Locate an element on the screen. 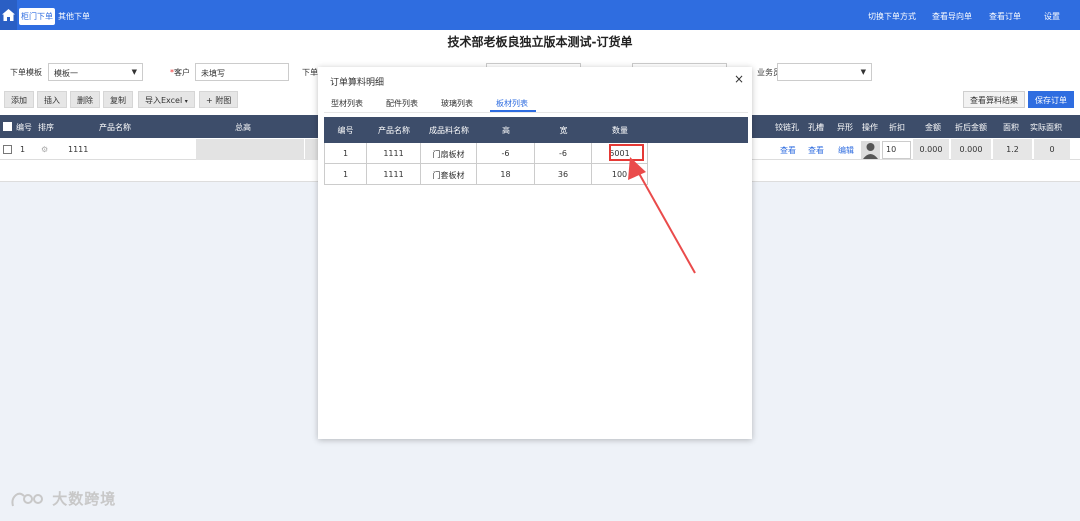 The image size is (1080, 521). watermark: 大数跨境 is located at coordinates (63, 498).